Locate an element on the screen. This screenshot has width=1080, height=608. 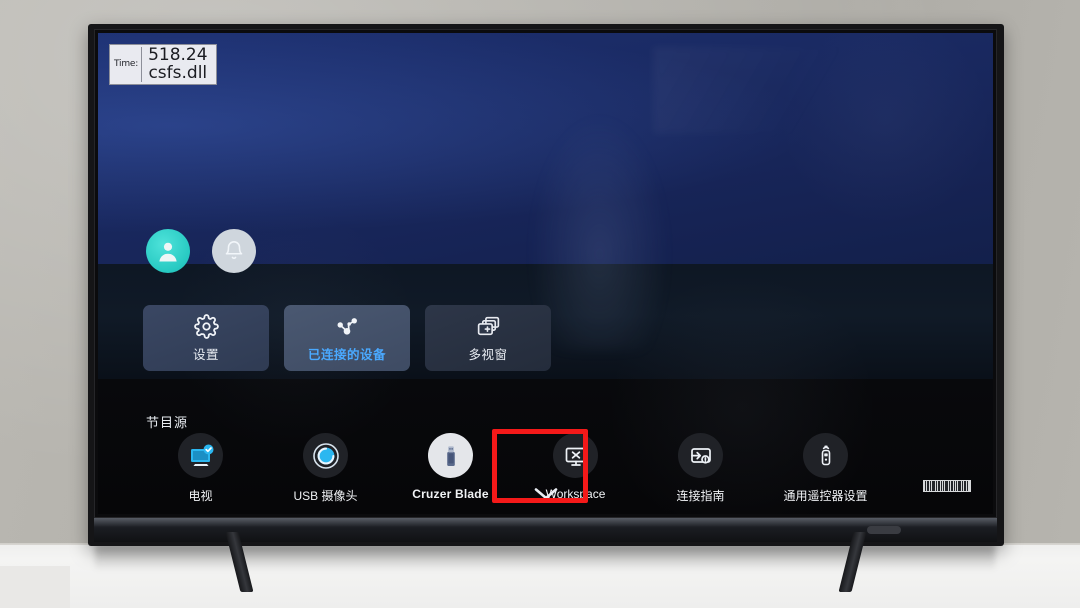
source-item-connection-guide: 连接指南 is located at coordinates (700, 468).